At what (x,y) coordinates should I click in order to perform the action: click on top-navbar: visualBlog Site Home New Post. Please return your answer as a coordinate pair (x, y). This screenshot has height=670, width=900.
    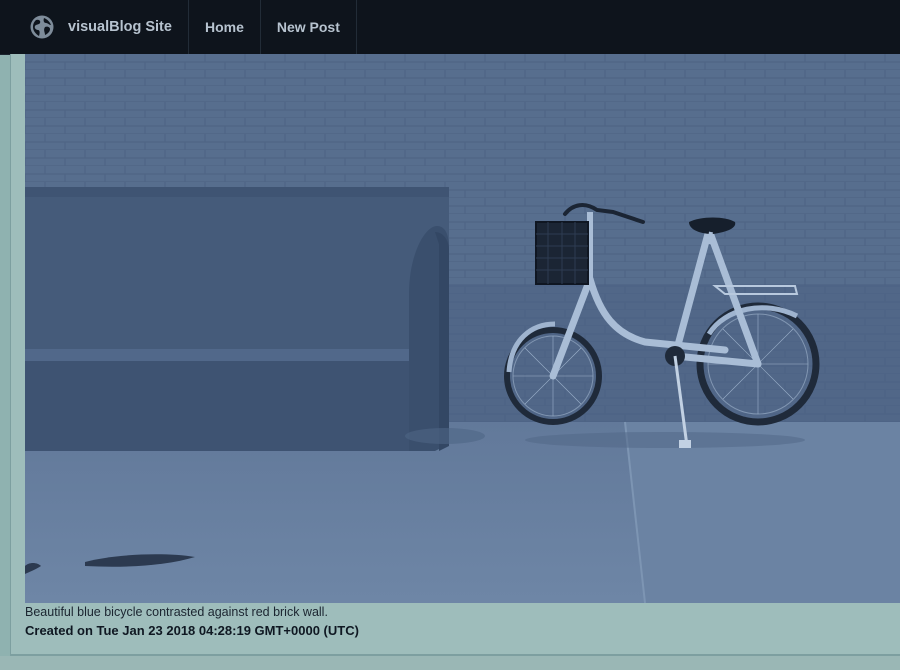
    Looking at the image, I should click on (450, 27).